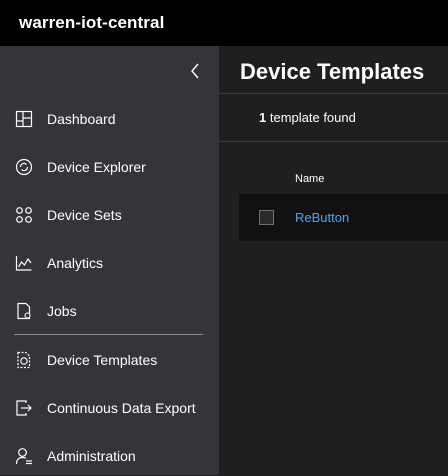 Image resolution: width=448 pixels, height=476 pixels. I want to click on template-count: 1 template found, so click(307, 117).